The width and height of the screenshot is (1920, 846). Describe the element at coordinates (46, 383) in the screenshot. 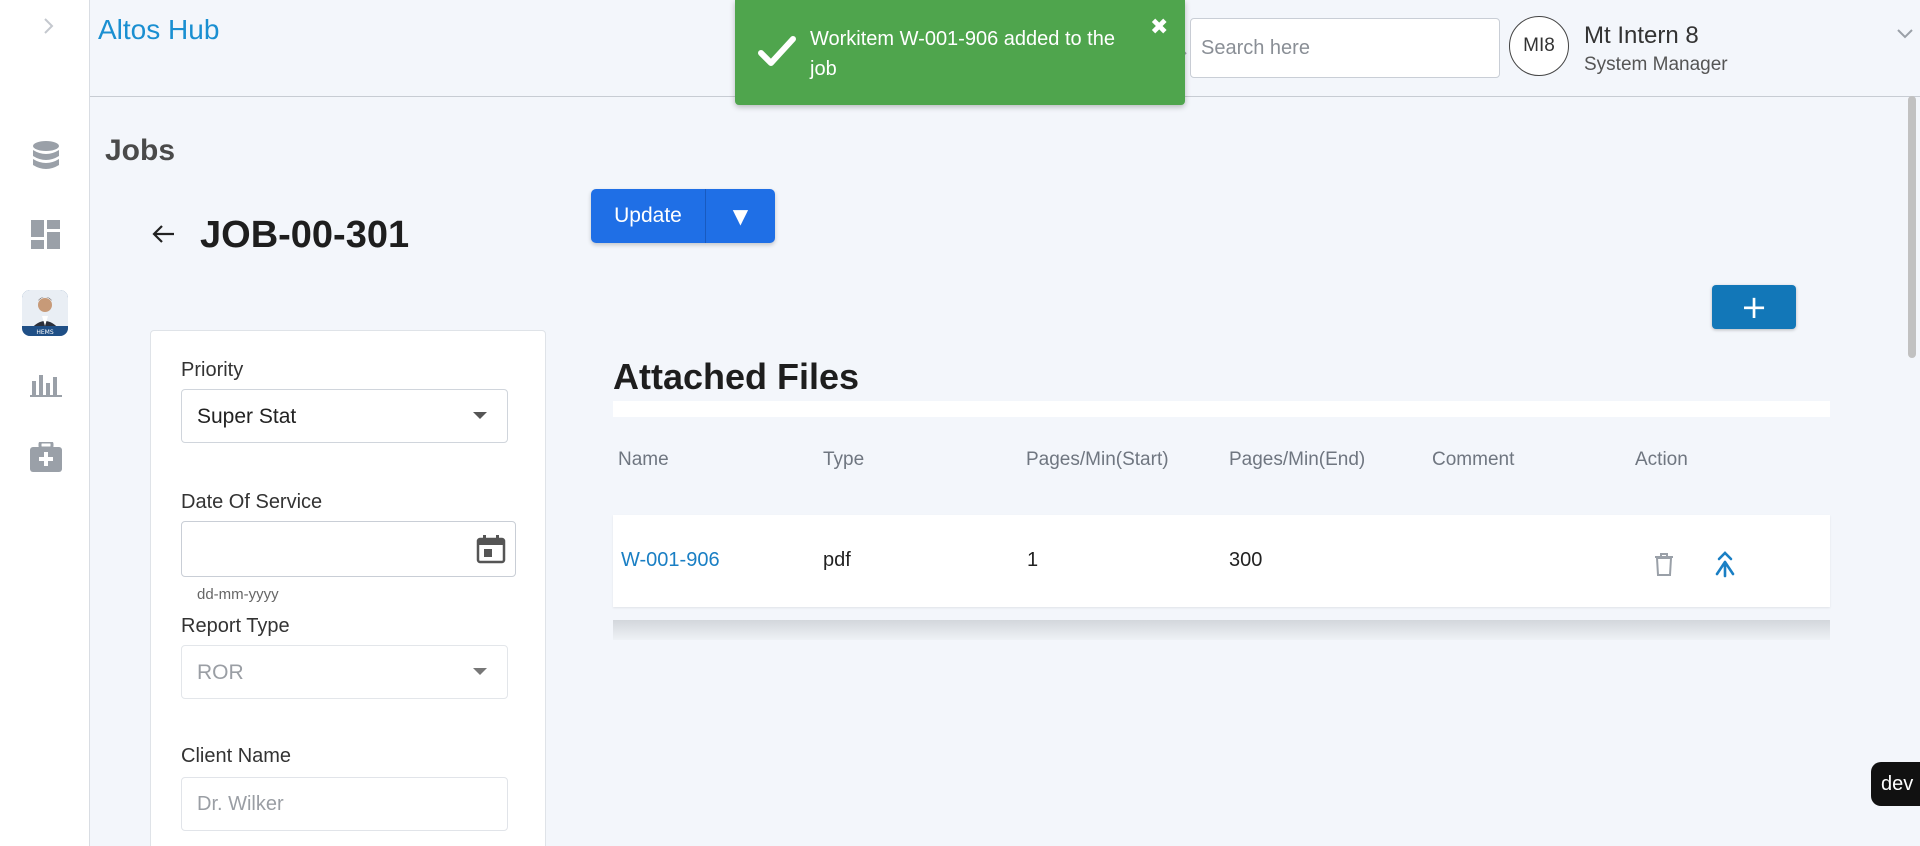

I see `bar-chart-icon` at that location.